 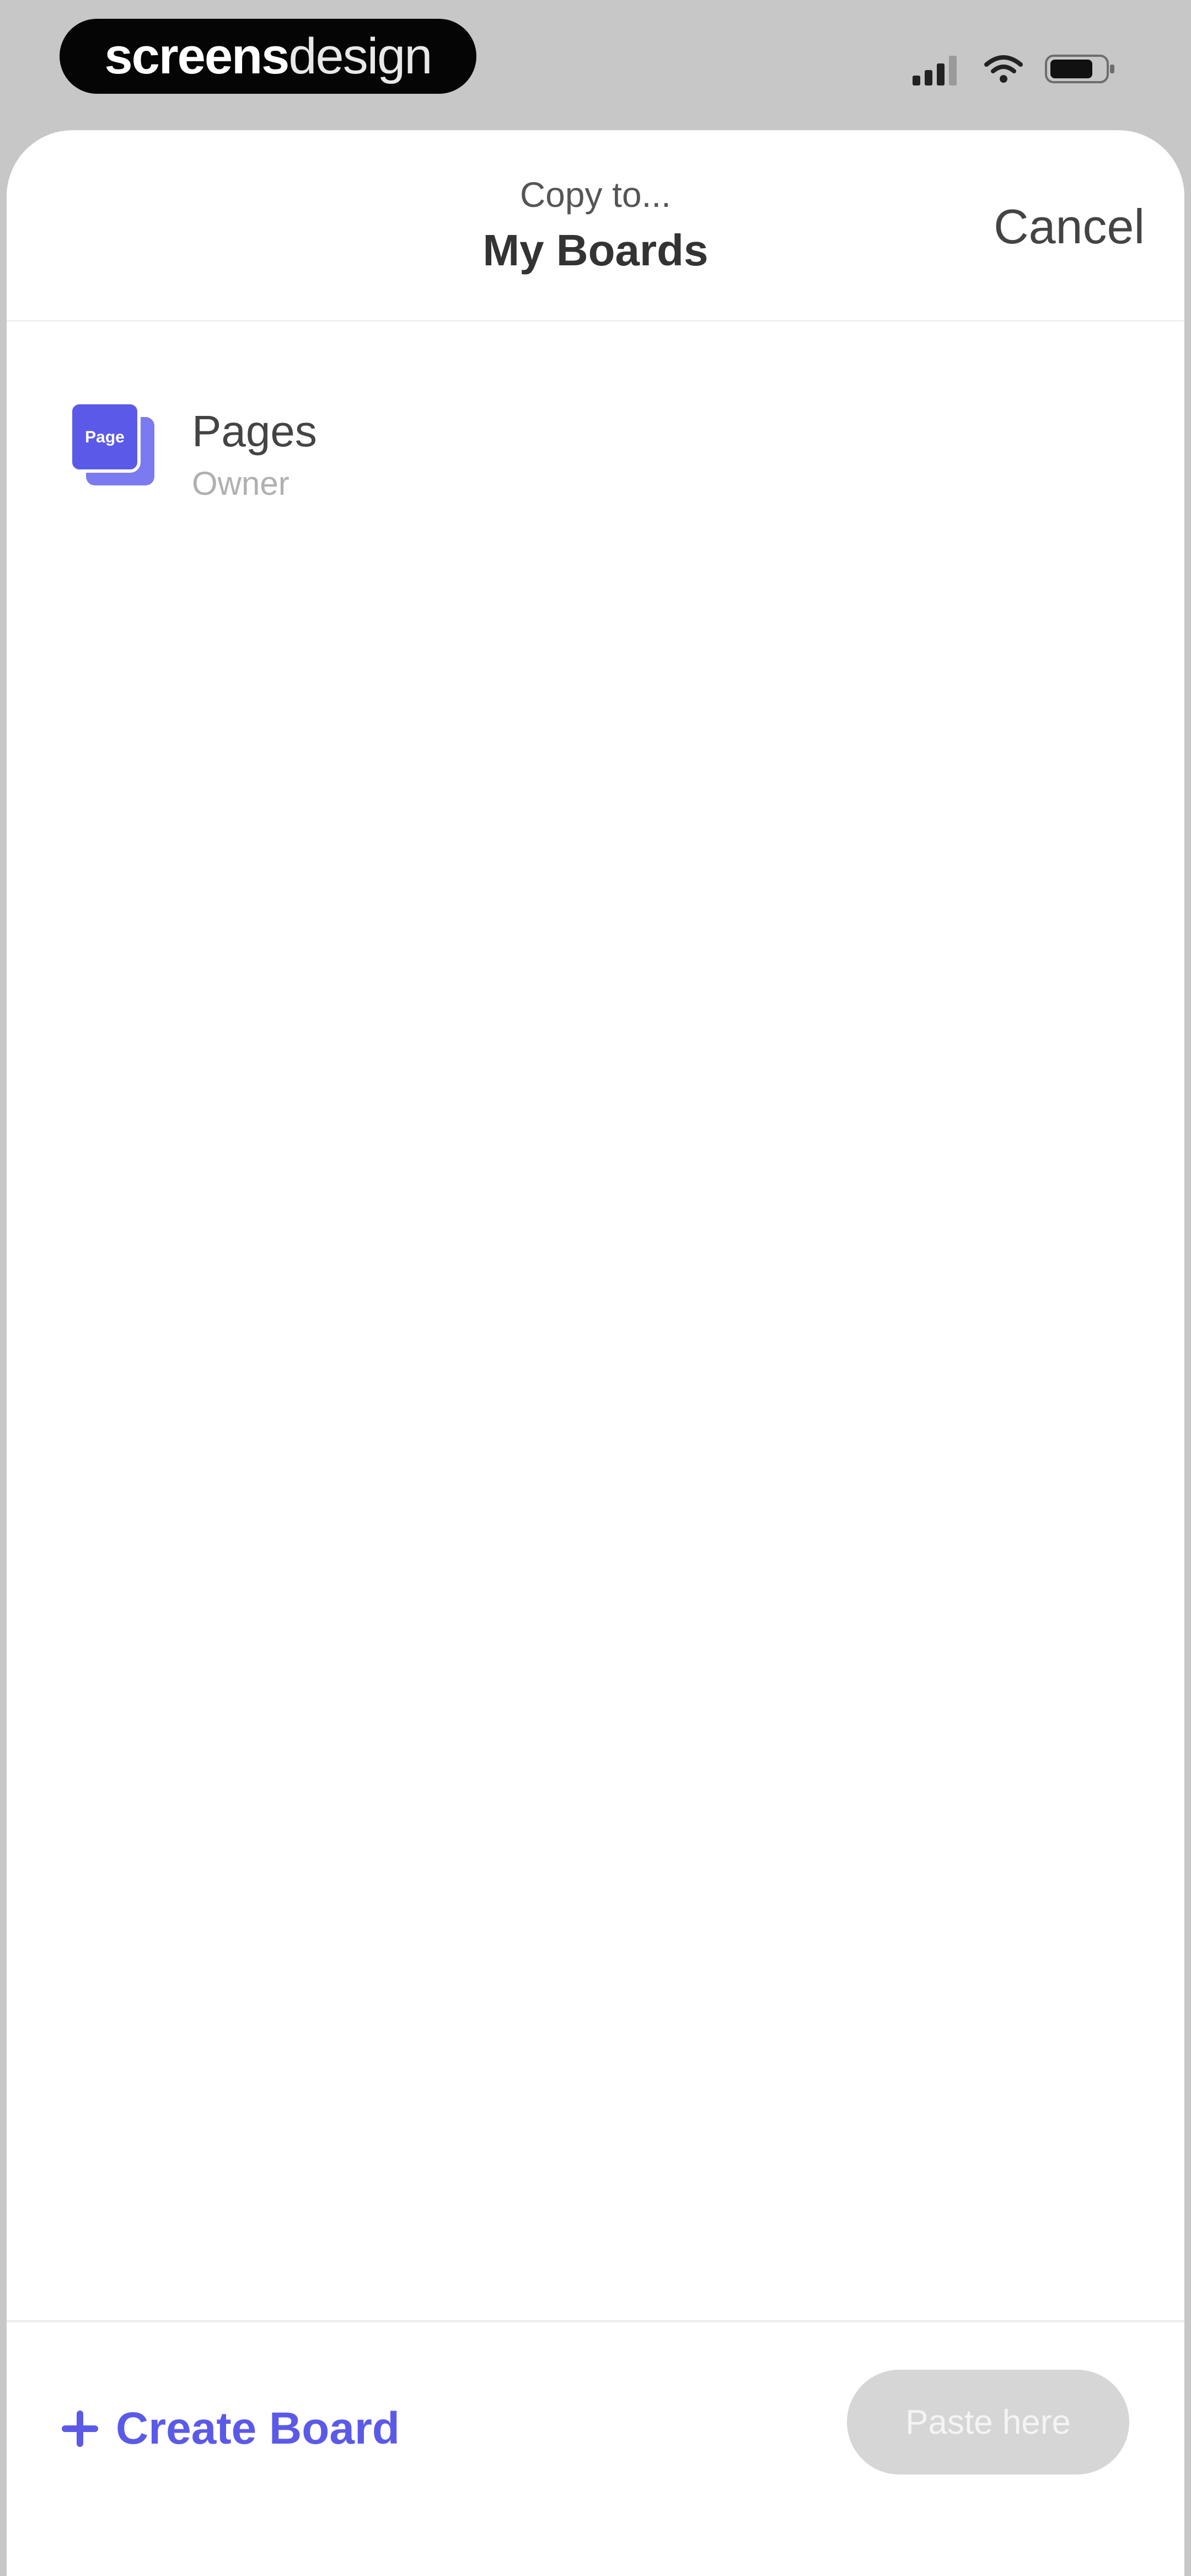 What do you see at coordinates (80, 2429) in the screenshot?
I see `plus-icon` at bounding box center [80, 2429].